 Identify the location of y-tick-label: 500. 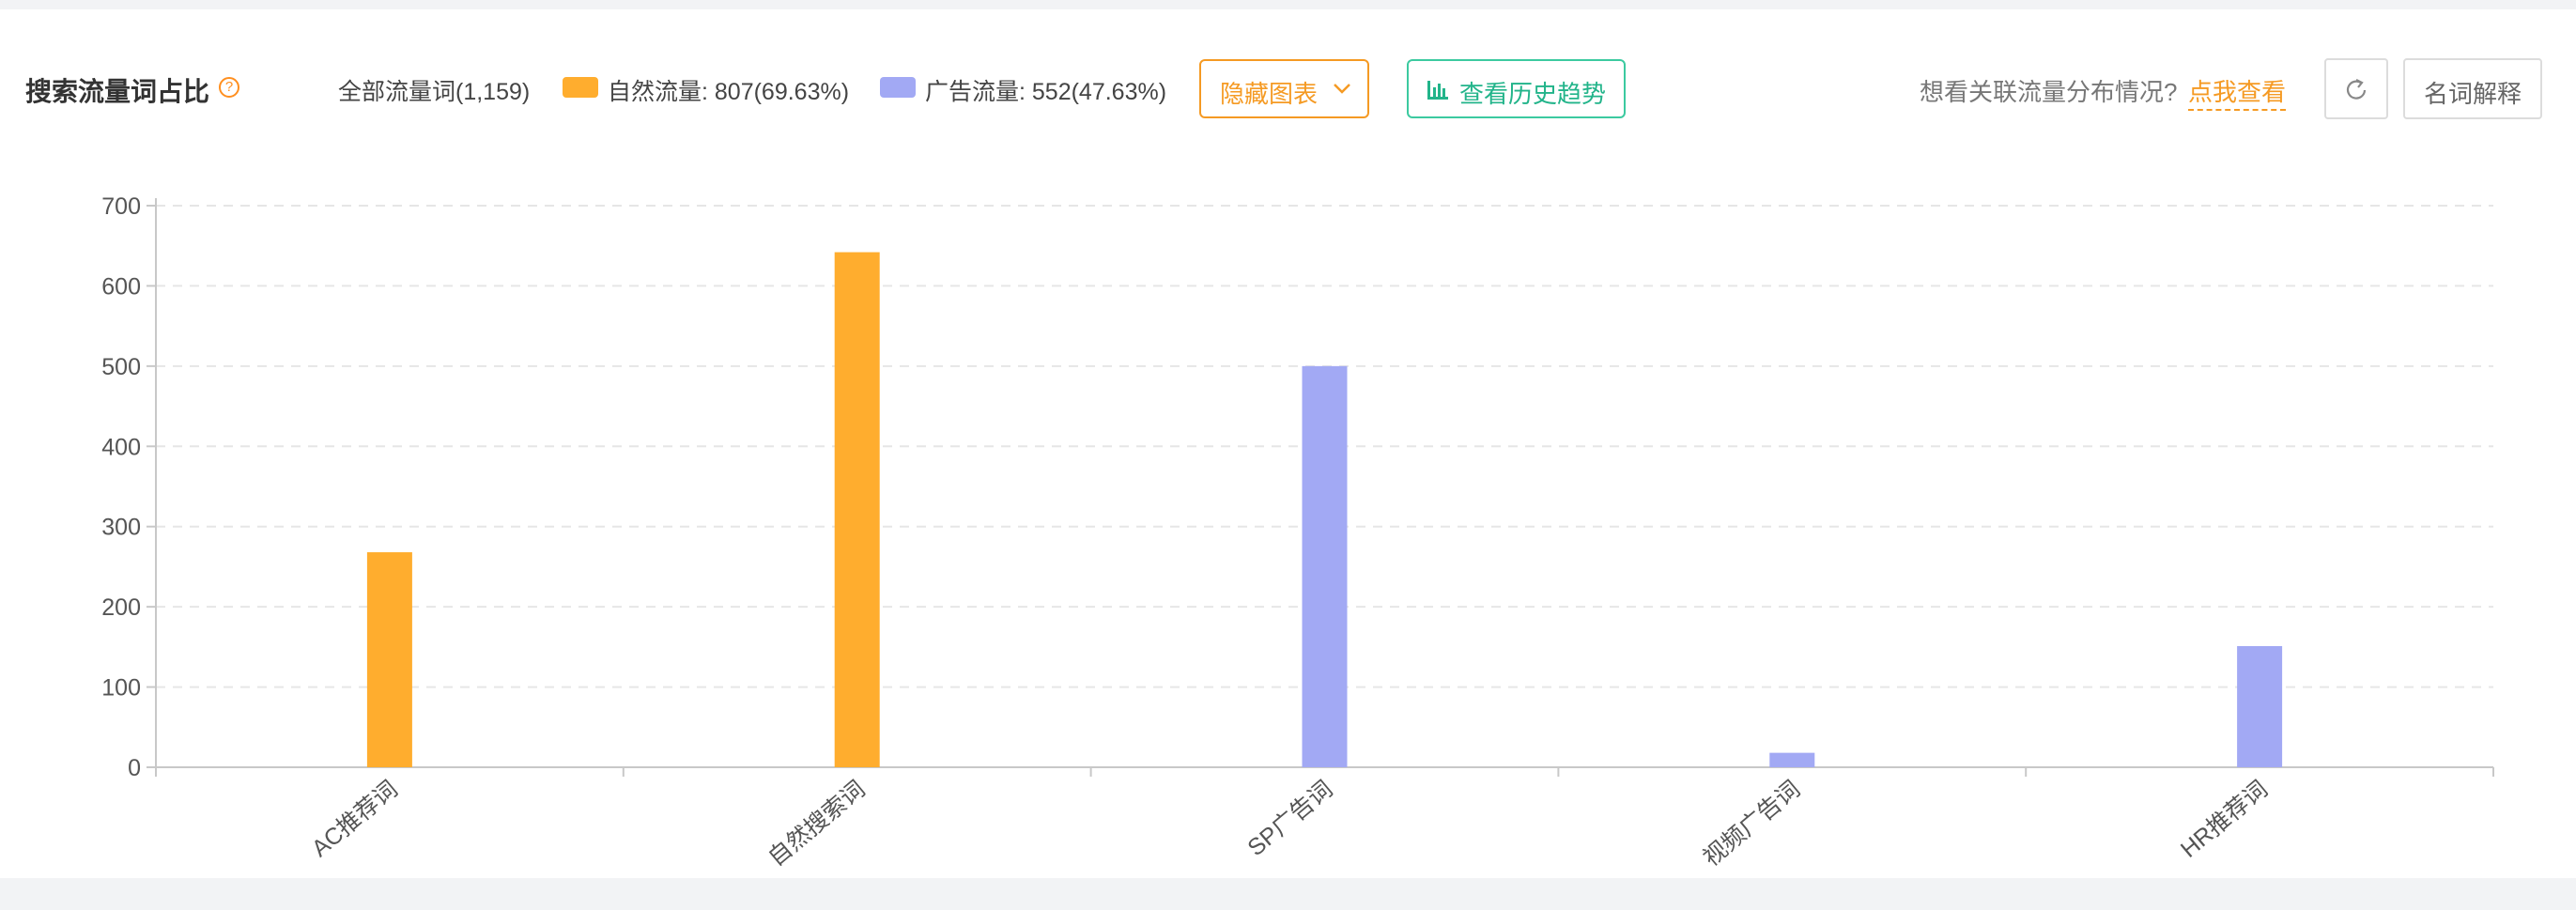
(121, 367).